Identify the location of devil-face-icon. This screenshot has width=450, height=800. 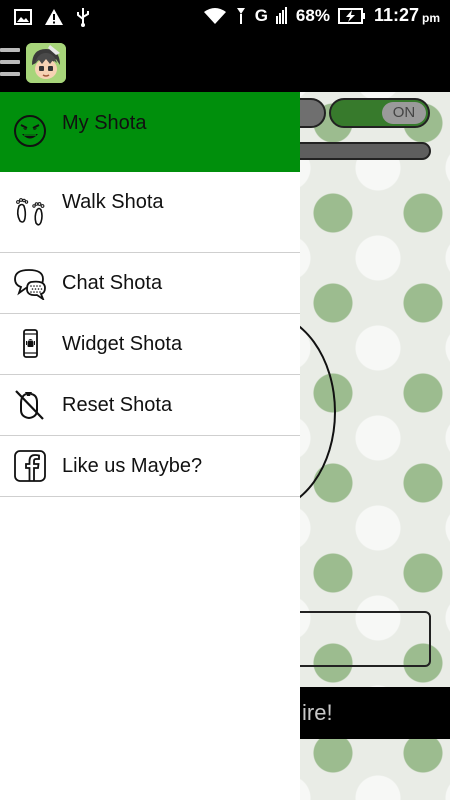
(30, 131).